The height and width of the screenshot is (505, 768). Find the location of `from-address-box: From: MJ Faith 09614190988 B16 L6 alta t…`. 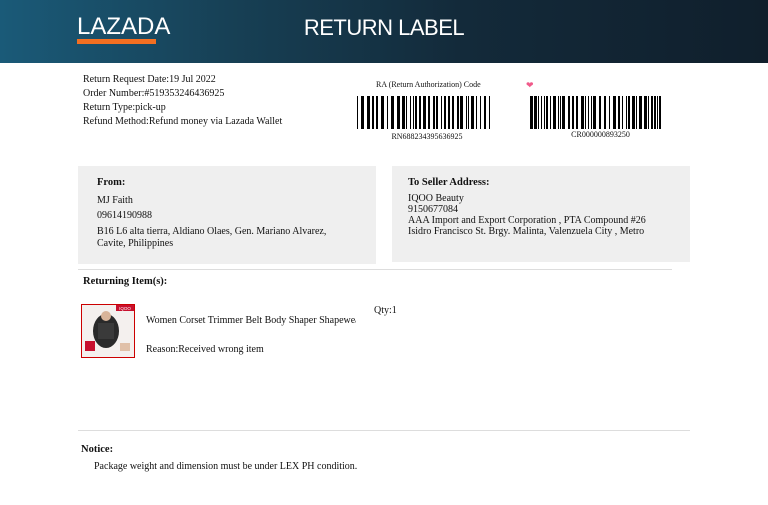

from-address-box: From: MJ Faith 09614190988 B16 L6 alta t… is located at coordinates (227, 215).